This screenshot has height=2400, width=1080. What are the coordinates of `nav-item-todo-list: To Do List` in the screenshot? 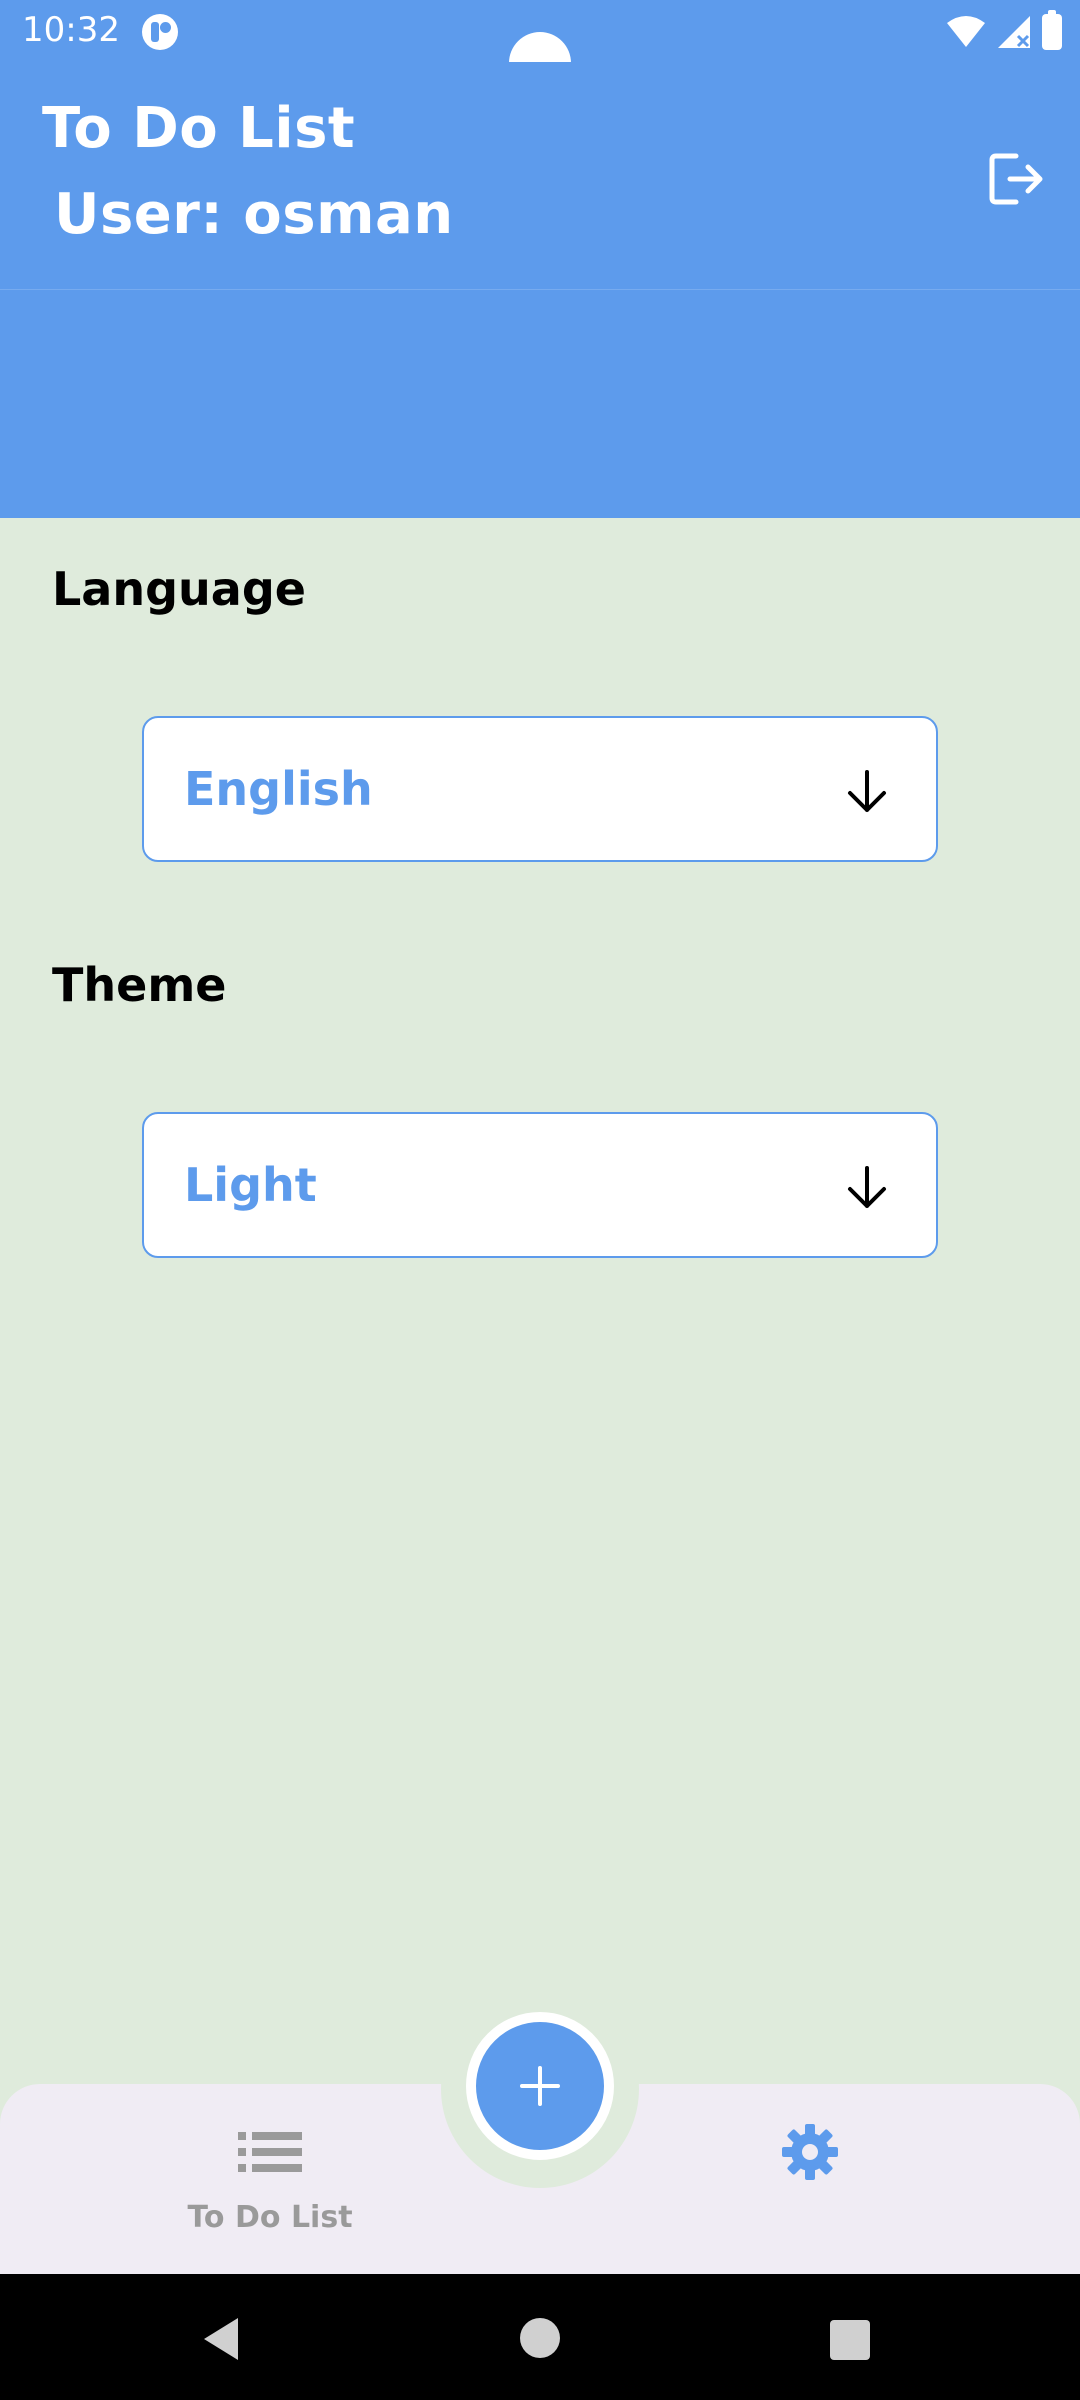 It's located at (270, 2185).